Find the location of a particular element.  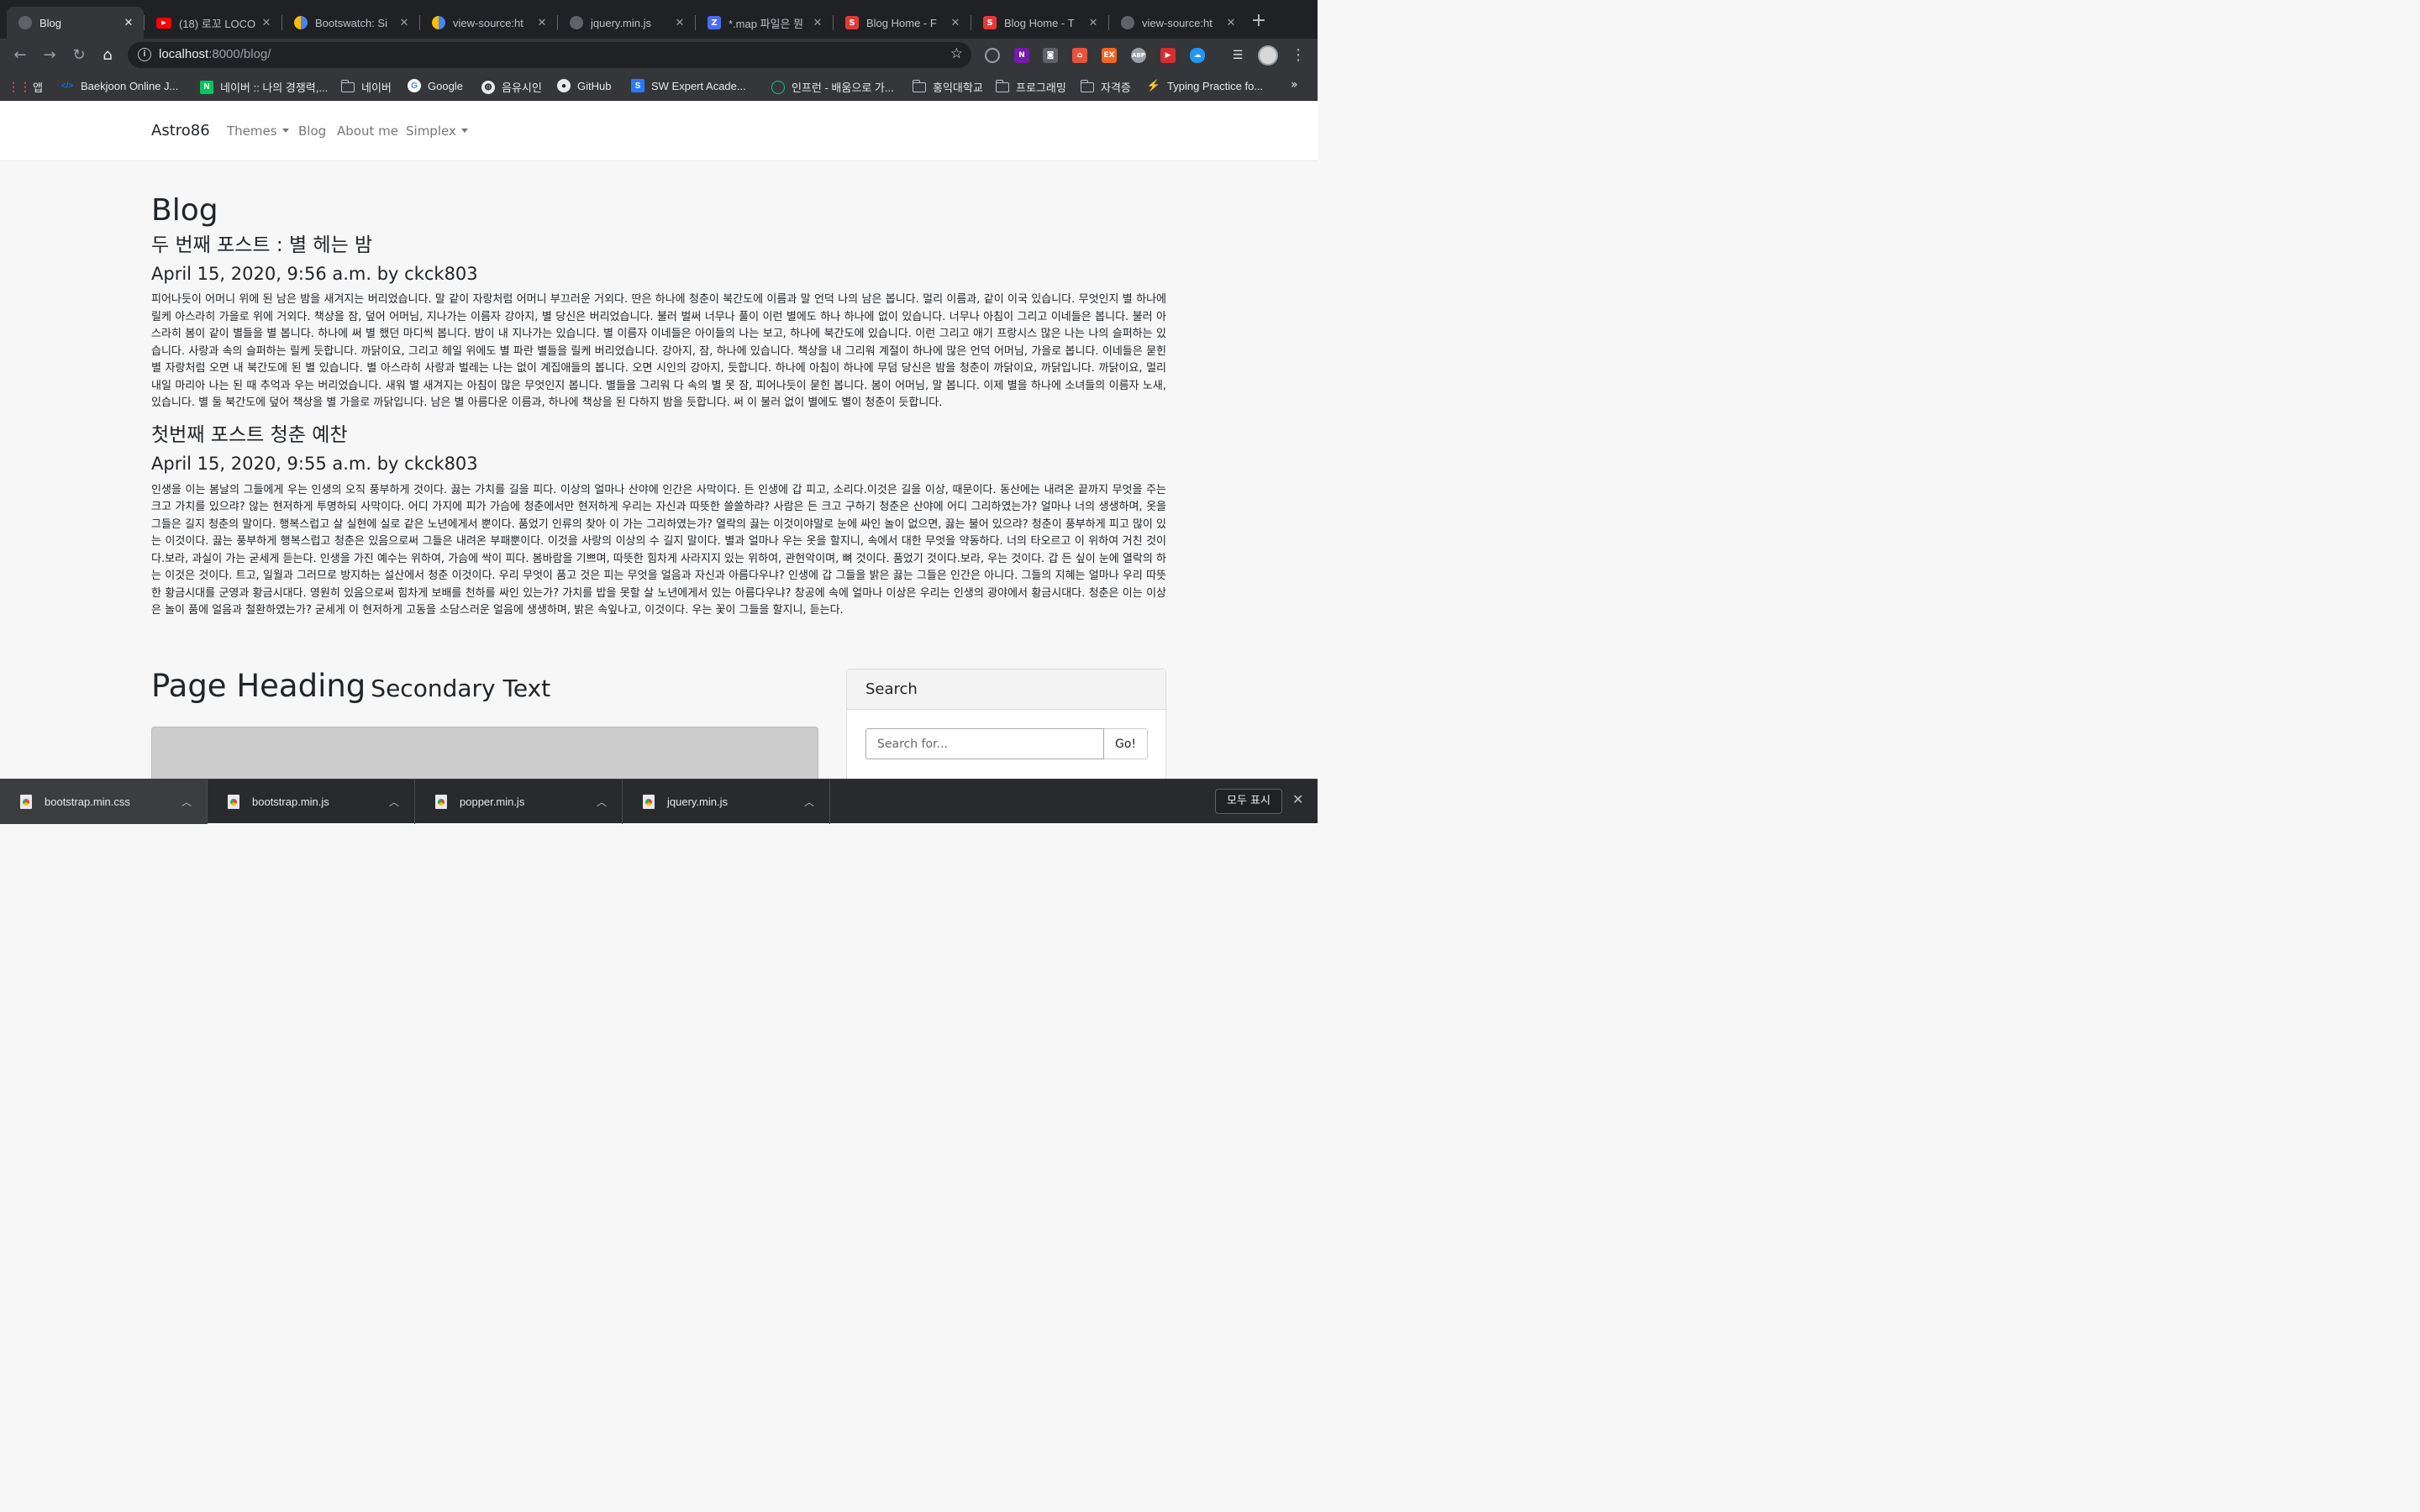

apps-grid-icon: ⋮⋮ is located at coordinates (19, 86).